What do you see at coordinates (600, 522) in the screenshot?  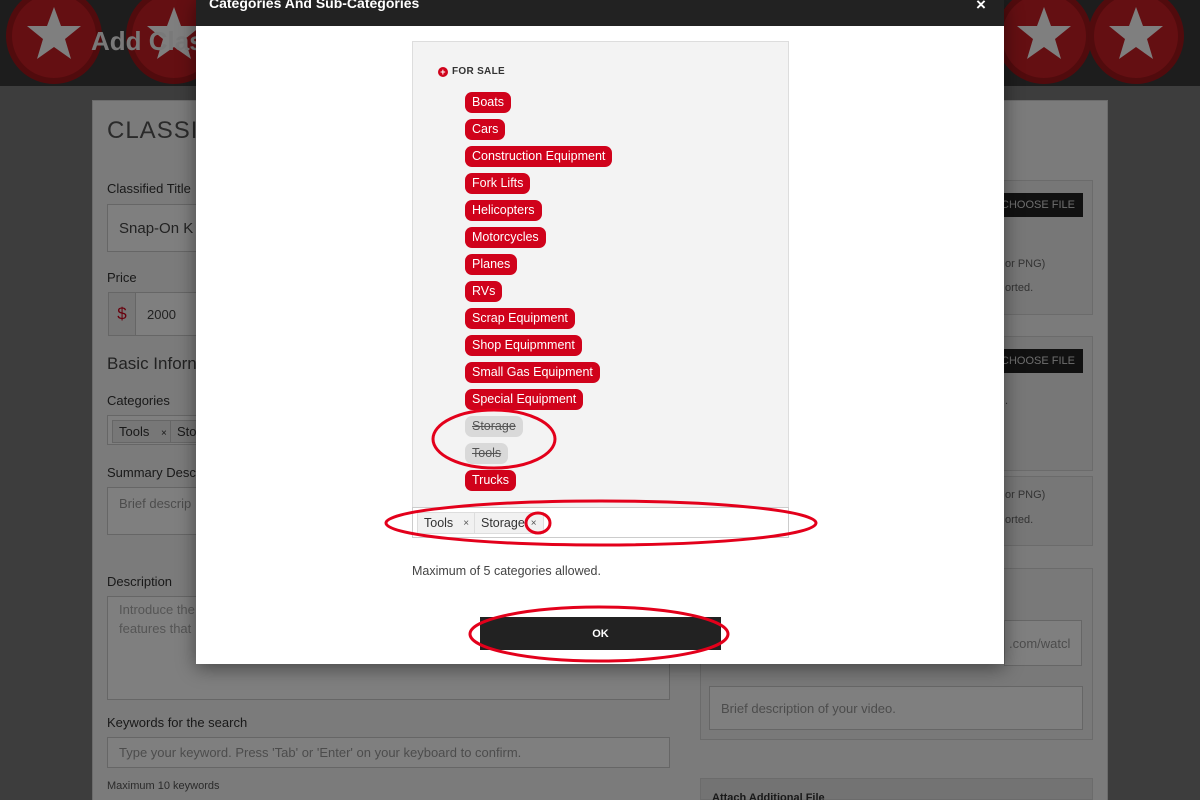 I see `selected-categories-field: Tools × Storage ×` at bounding box center [600, 522].